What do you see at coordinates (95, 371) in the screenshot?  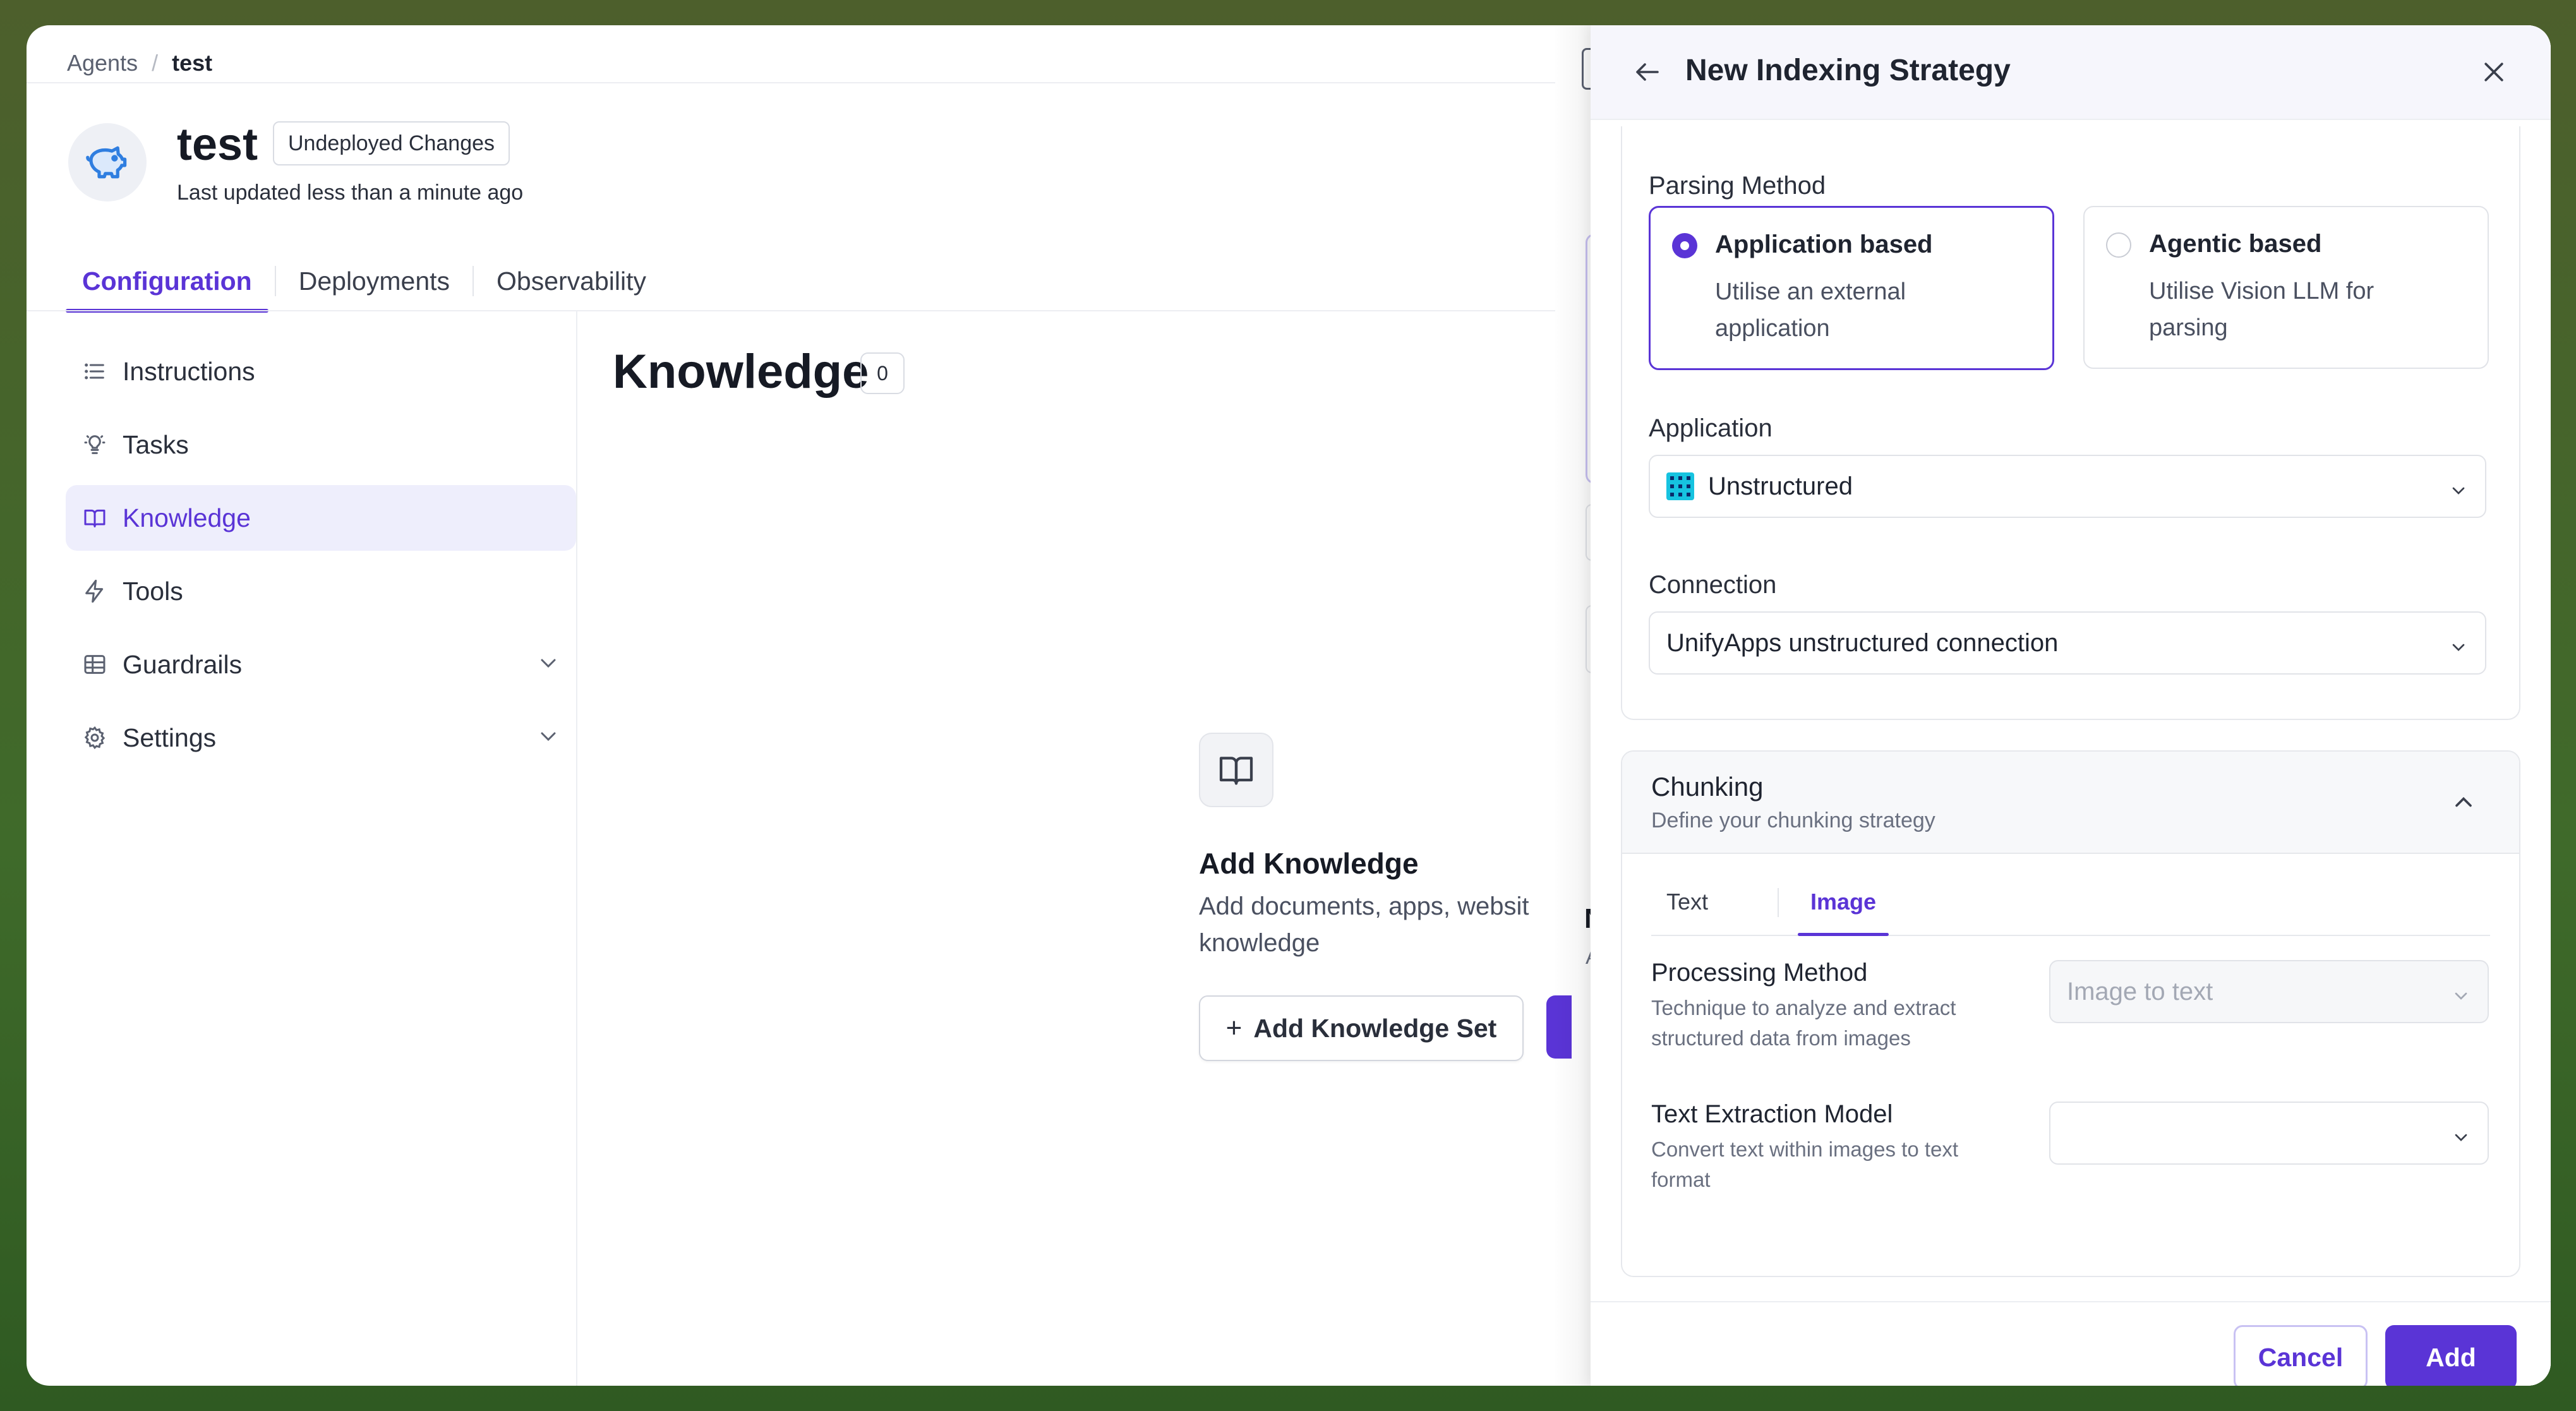 I see `list-icon` at bounding box center [95, 371].